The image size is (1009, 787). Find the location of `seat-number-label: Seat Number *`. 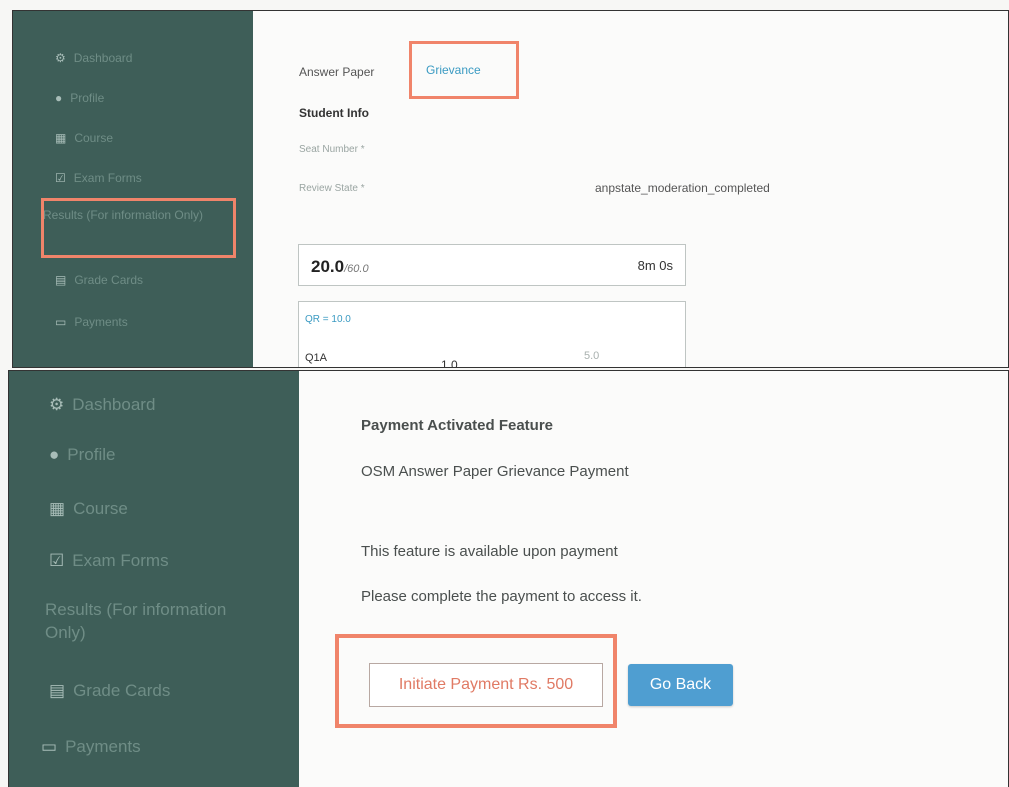

seat-number-label: Seat Number * is located at coordinates (332, 149).